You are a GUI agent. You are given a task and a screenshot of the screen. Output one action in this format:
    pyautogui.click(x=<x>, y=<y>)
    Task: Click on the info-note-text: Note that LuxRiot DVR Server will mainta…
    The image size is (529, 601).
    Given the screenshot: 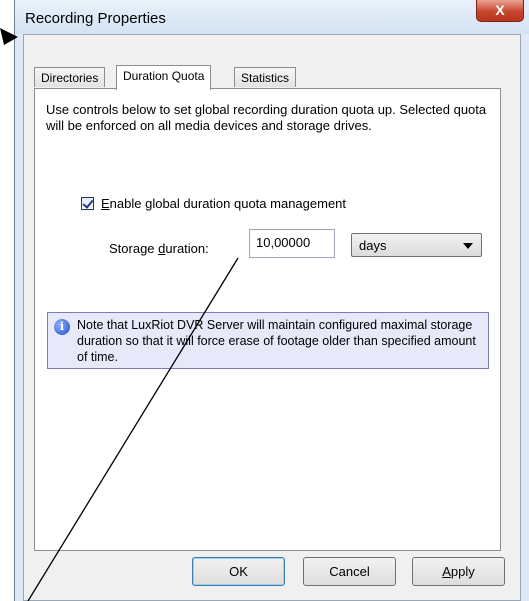 What is the action you would take?
    pyautogui.click(x=276, y=341)
    